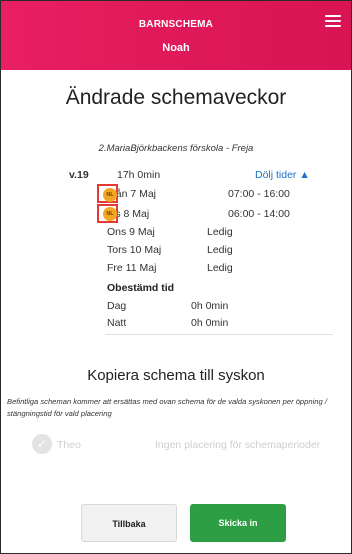 The width and height of the screenshot is (352, 554). I want to click on day-row: Fre 11 Maj Ledig, so click(217, 269).